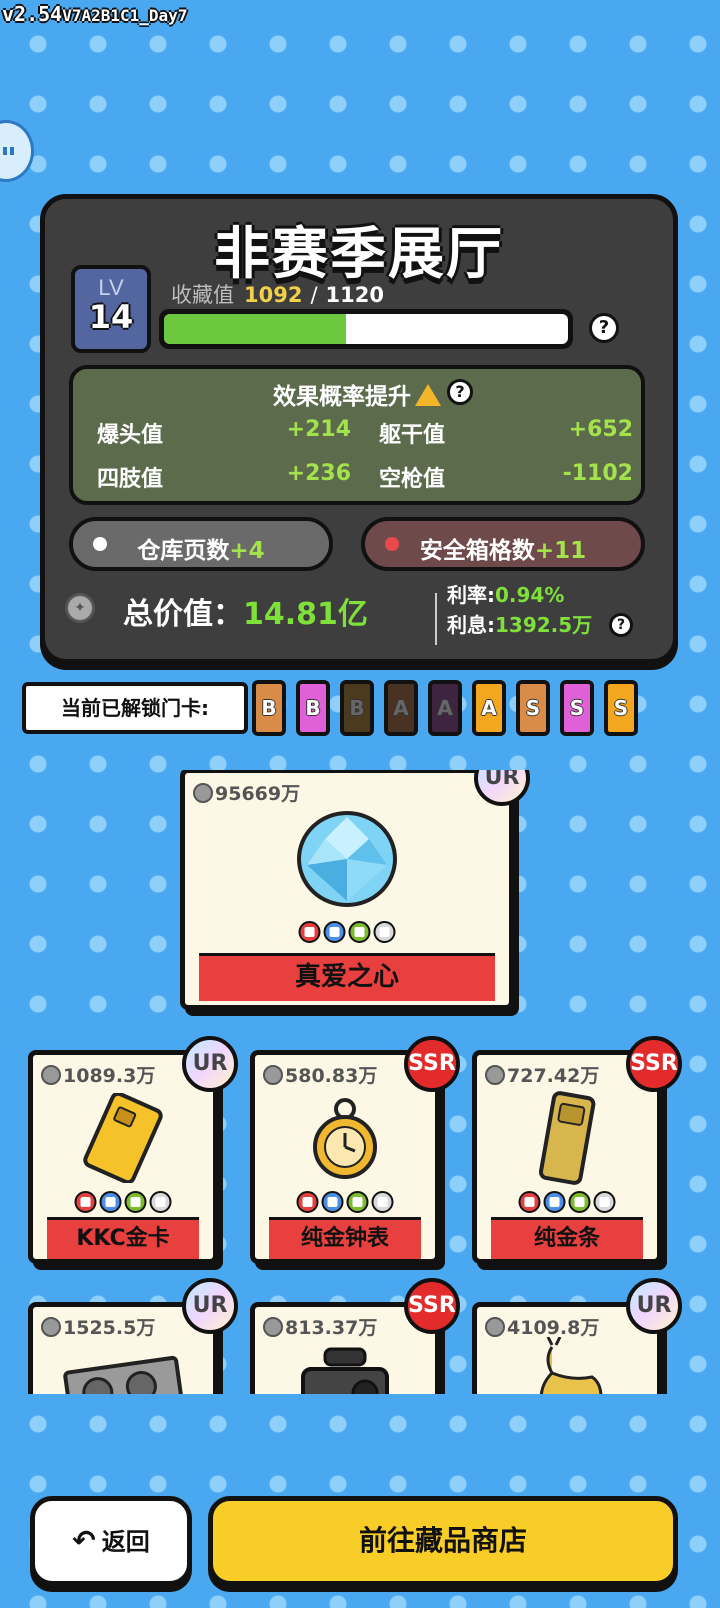  Describe the element at coordinates (345, 1238) in the screenshot. I see `item-name: 纯金钟表` at that location.